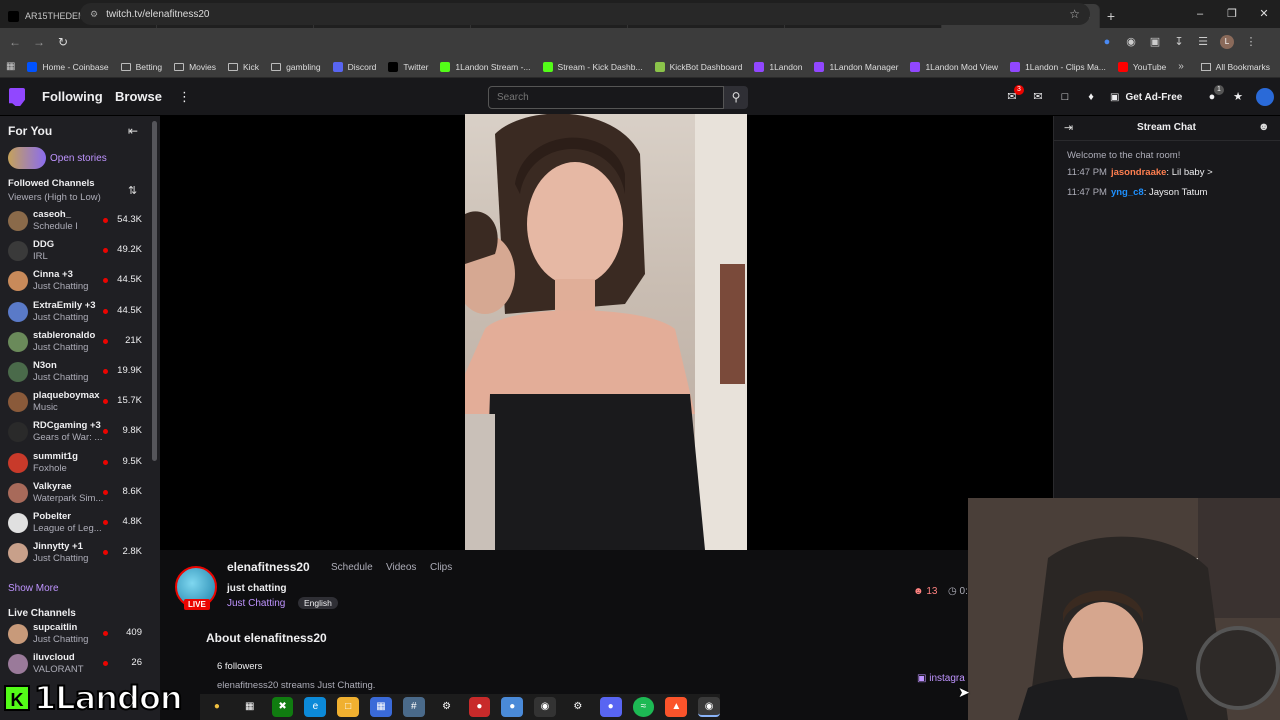  What do you see at coordinates (13, 16) in the screenshot?
I see `tab-favicon-icon` at bounding box center [13, 16].